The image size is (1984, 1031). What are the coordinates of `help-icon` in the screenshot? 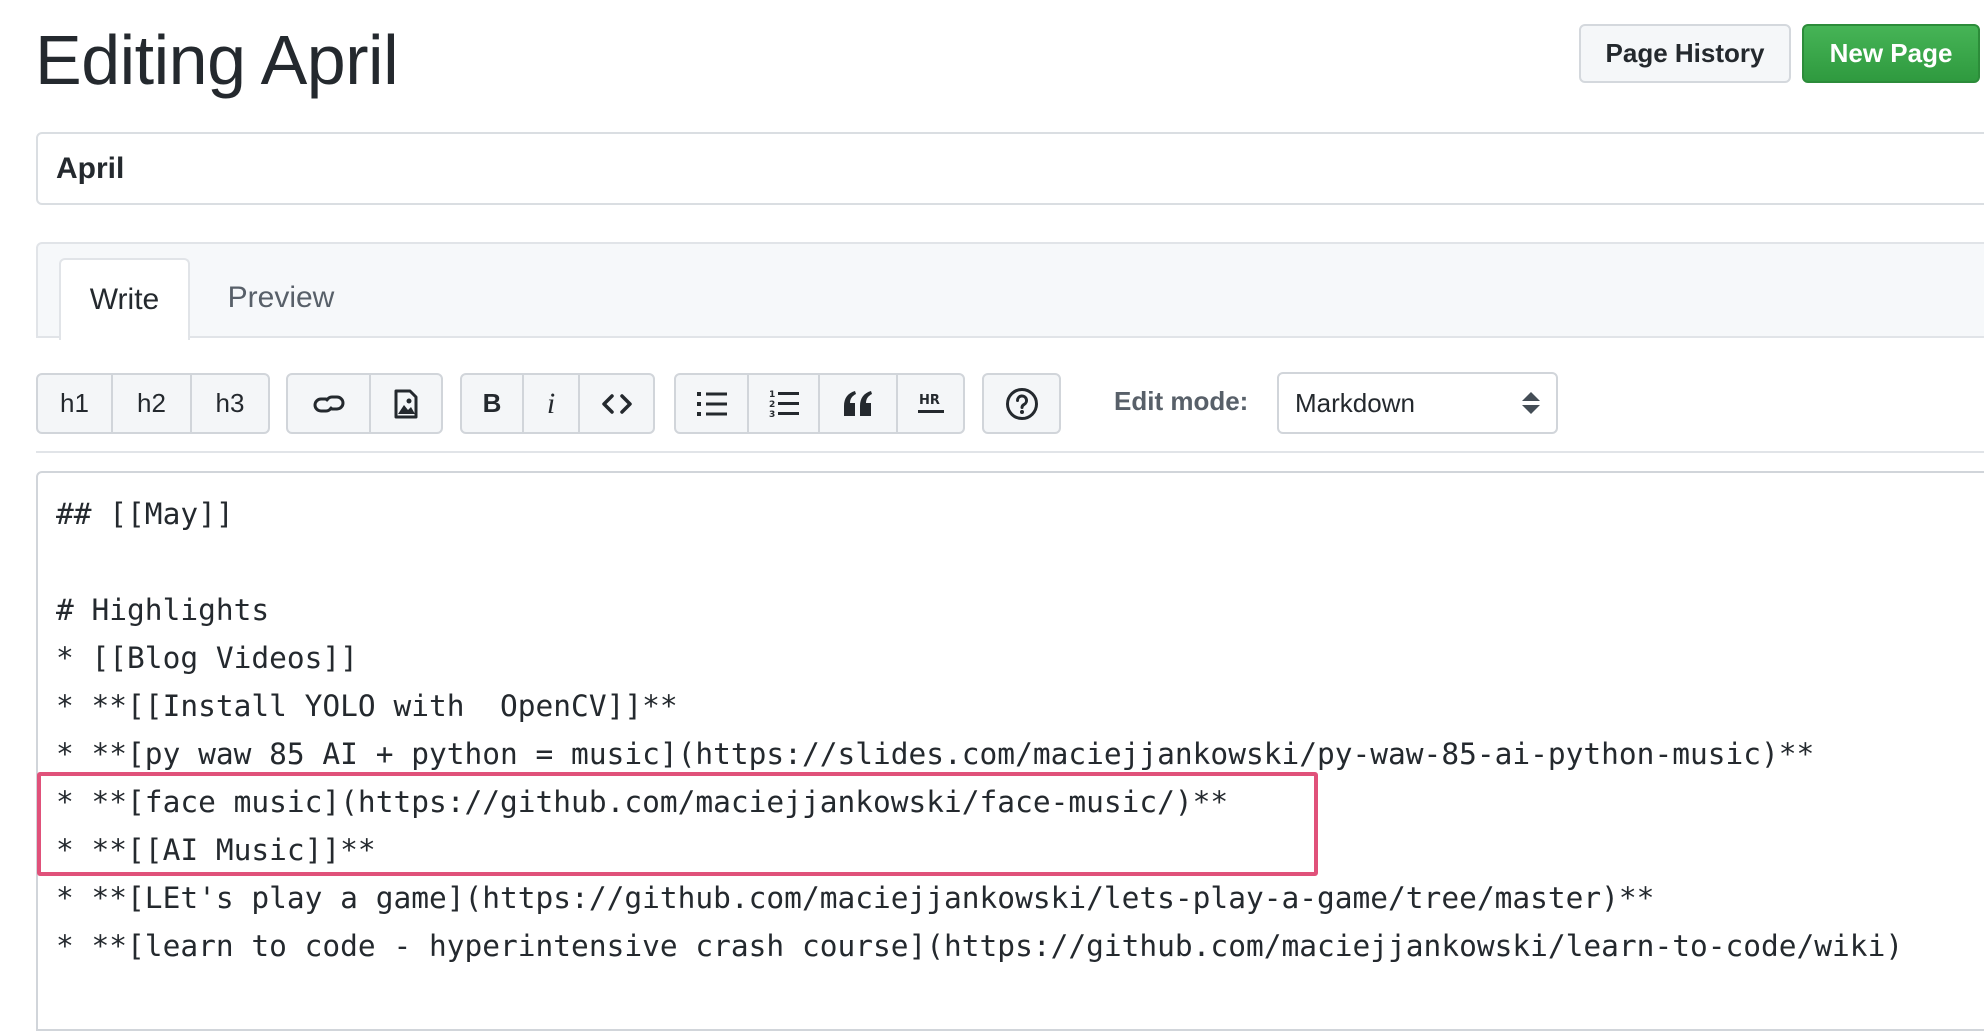 It's located at (1021, 403).